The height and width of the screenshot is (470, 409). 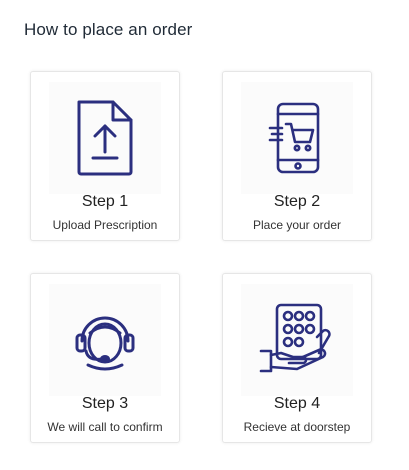 What do you see at coordinates (297, 225) in the screenshot?
I see `step-subtitle: Place your order` at bounding box center [297, 225].